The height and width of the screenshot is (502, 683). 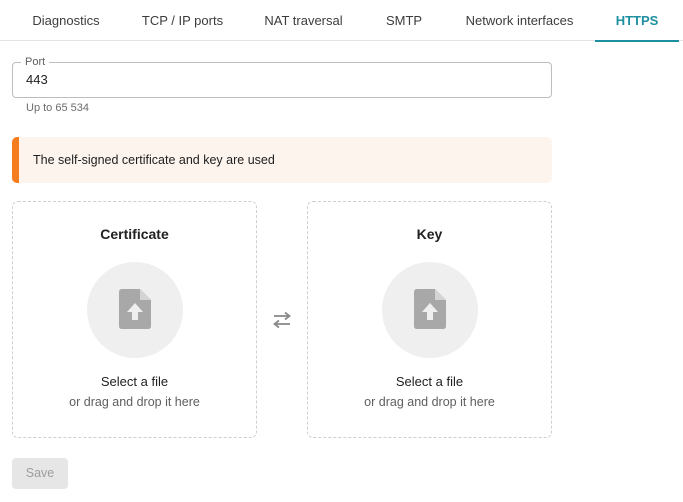 What do you see at coordinates (66, 20) in the screenshot?
I see `tab-diagnostics: Diagnostics` at bounding box center [66, 20].